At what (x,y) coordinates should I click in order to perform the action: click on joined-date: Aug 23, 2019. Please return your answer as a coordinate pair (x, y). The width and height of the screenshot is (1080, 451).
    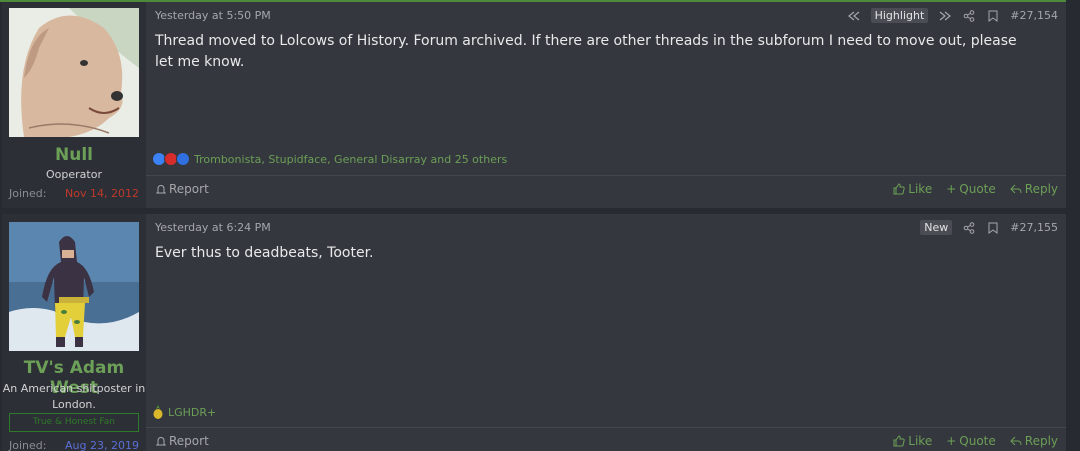
    Looking at the image, I should click on (102, 445).